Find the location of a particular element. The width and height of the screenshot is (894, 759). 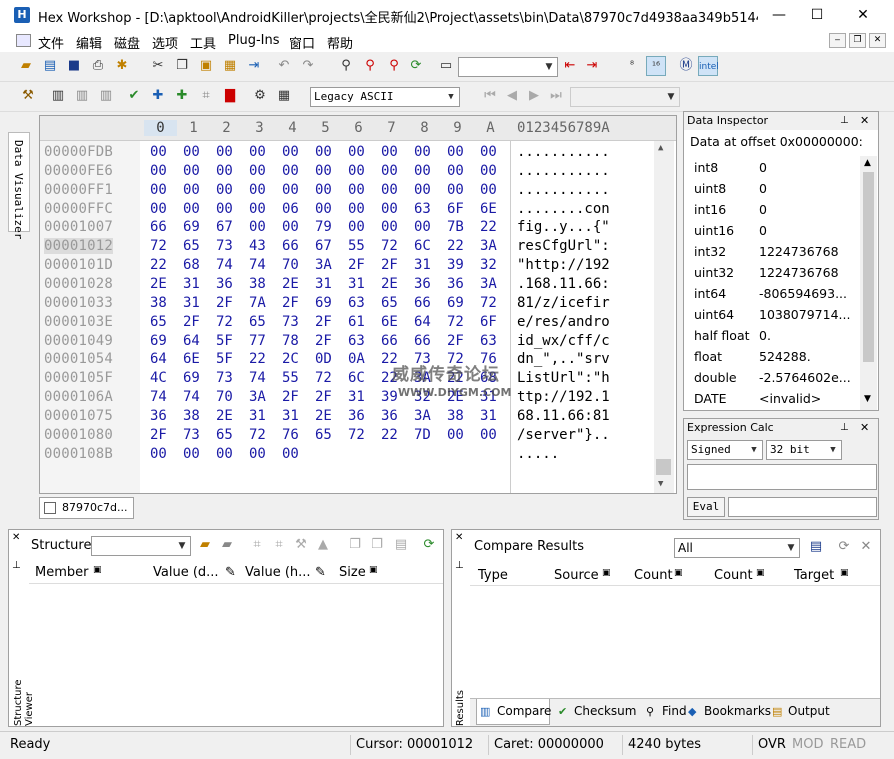

save-icon: ■ is located at coordinates (74, 66).